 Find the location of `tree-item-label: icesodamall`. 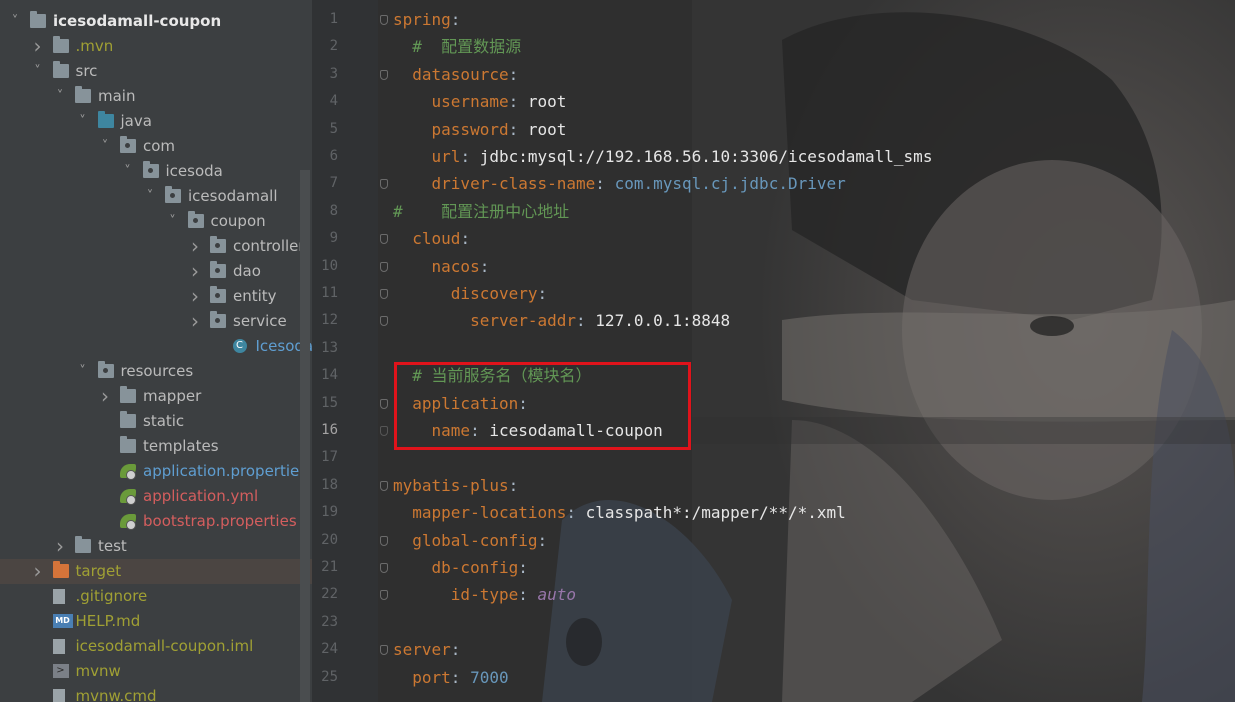

tree-item-label: icesodamall is located at coordinates (233, 196).